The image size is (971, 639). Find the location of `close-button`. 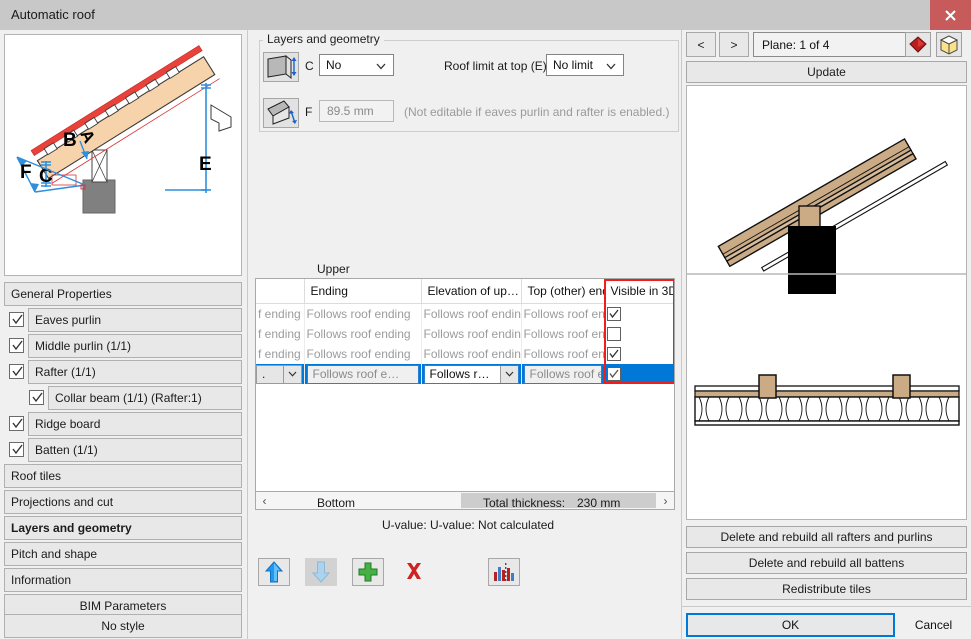

close-button is located at coordinates (950, 15).